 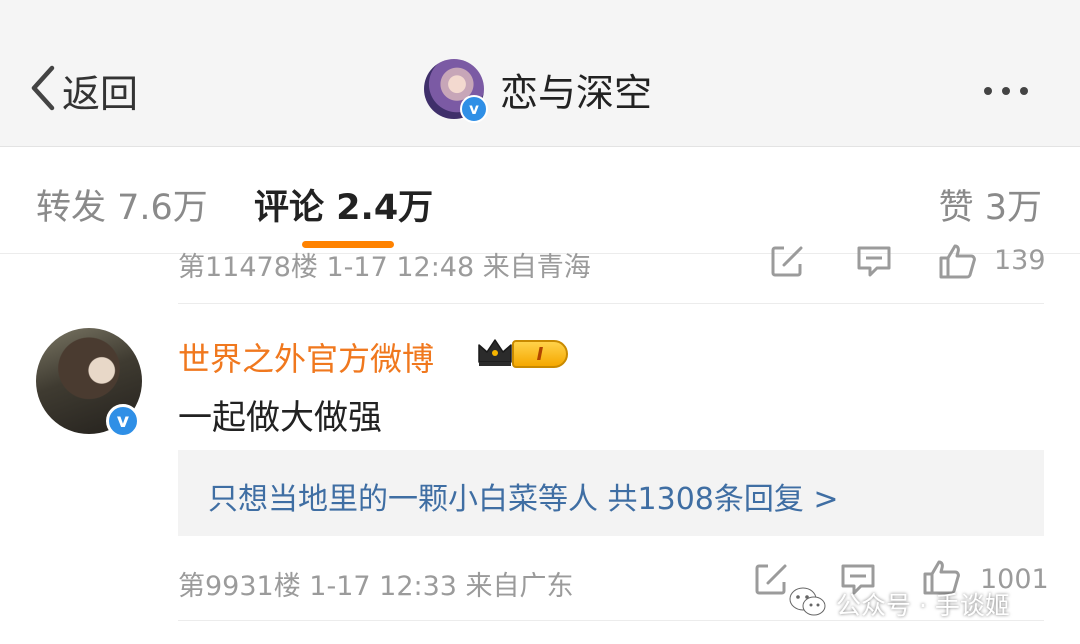 I want to click on thumbs-up-icon, so click(x=958, y=263).